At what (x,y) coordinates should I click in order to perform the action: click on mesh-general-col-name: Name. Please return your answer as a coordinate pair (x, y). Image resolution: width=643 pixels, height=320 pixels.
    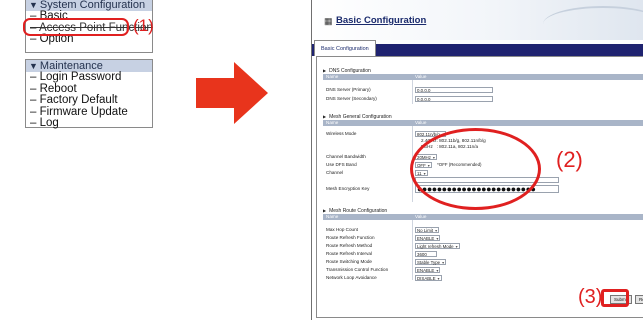
    Looking at the image, I should click on (332, 122).